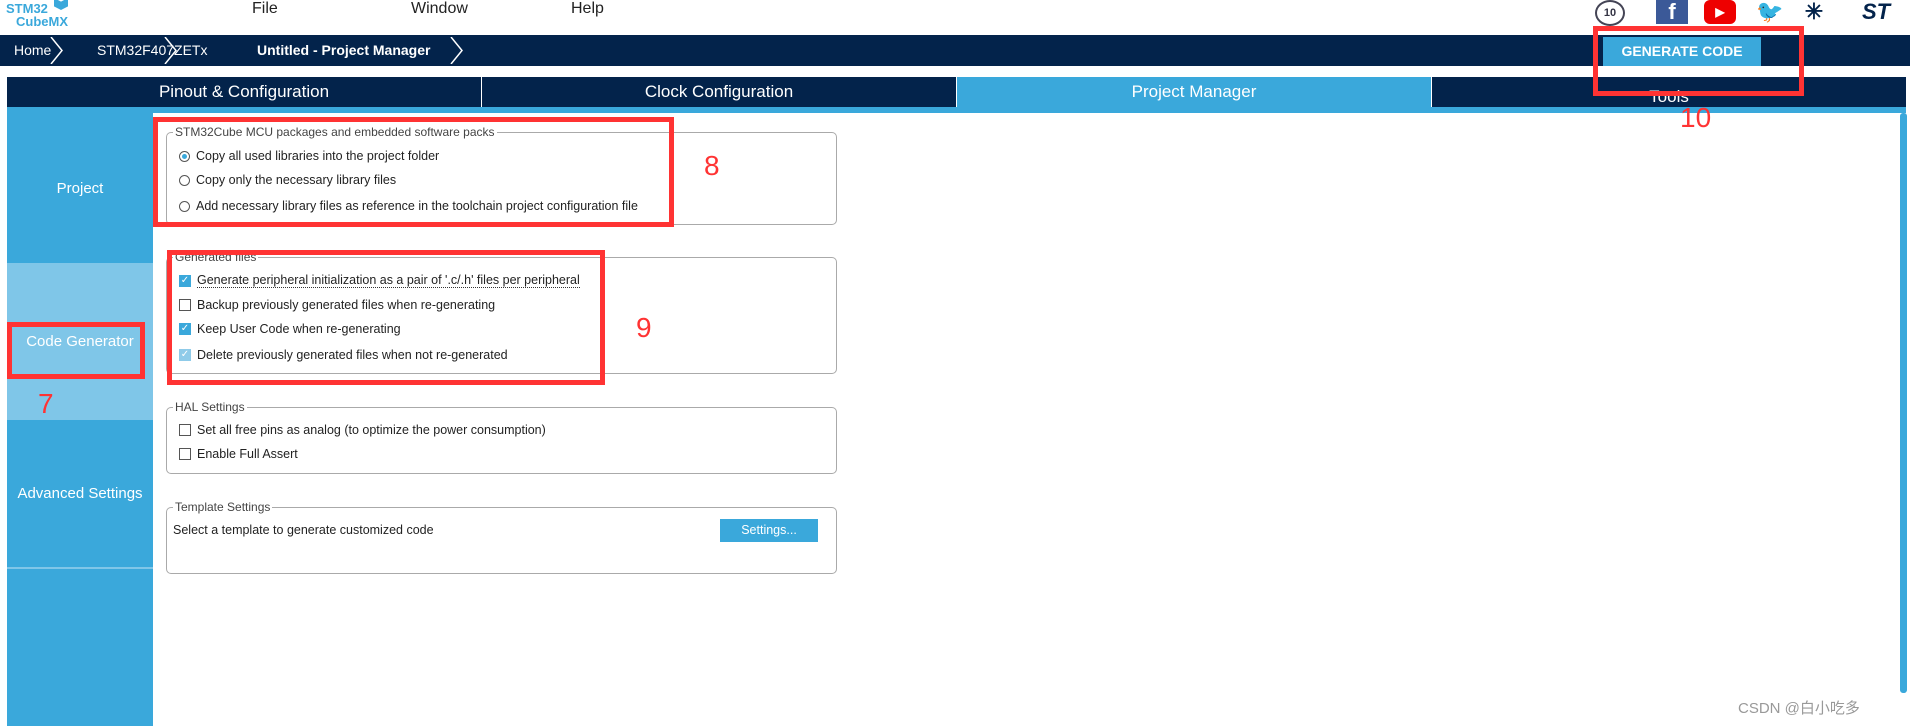 The width and height of the screenshot is (1910, 726). Describe the element at coordinates (265, 9) in the screenshot. I see `menu-file: File` at that location.